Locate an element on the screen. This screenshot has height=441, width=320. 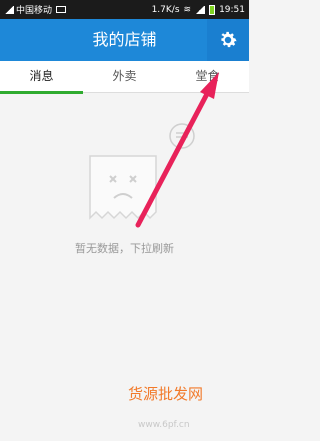
battery-icon is located at coordinates (212, 9).